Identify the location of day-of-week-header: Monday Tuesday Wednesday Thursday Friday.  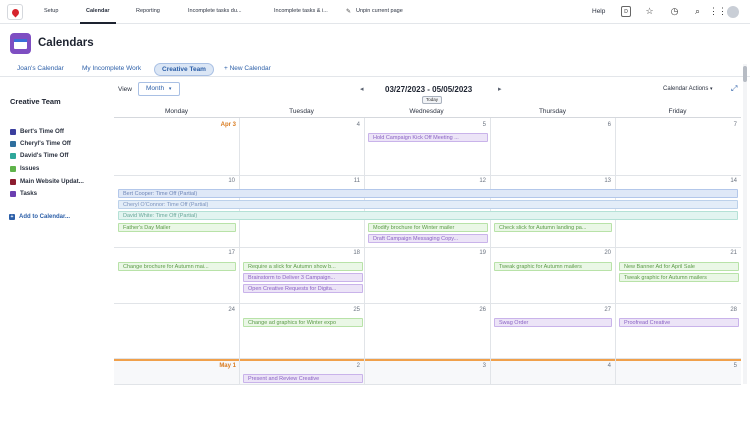
(427, 111).